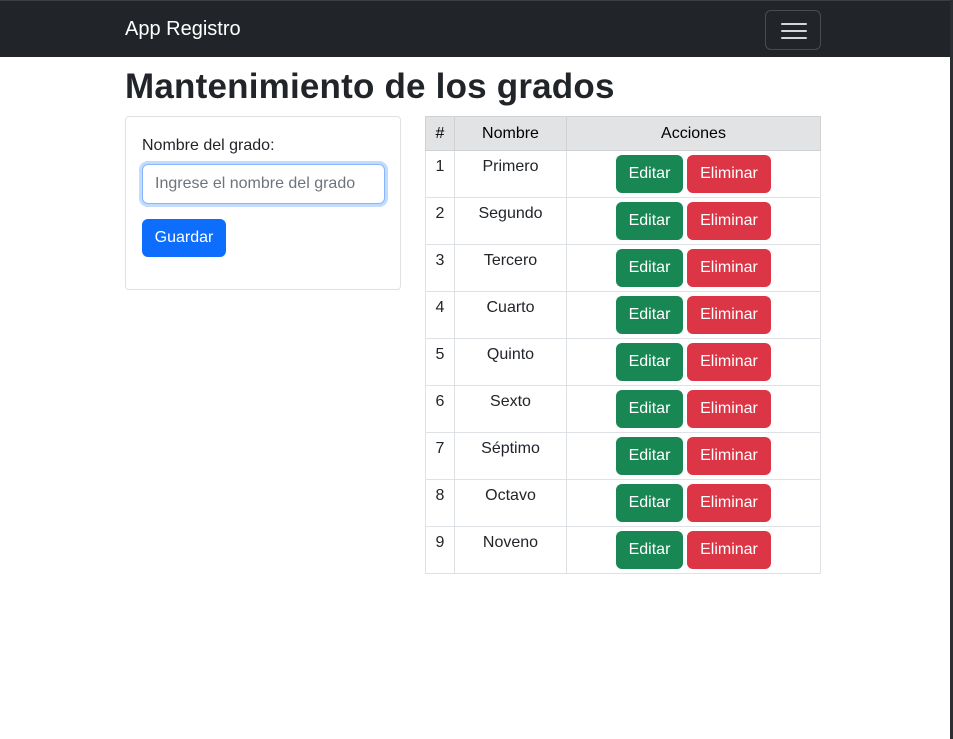 The height and width of the screenshot is (739, 953). Describe the element at coordinates (440, 456) in the screenshot. I see `grade-id-cell: 7` at that location.